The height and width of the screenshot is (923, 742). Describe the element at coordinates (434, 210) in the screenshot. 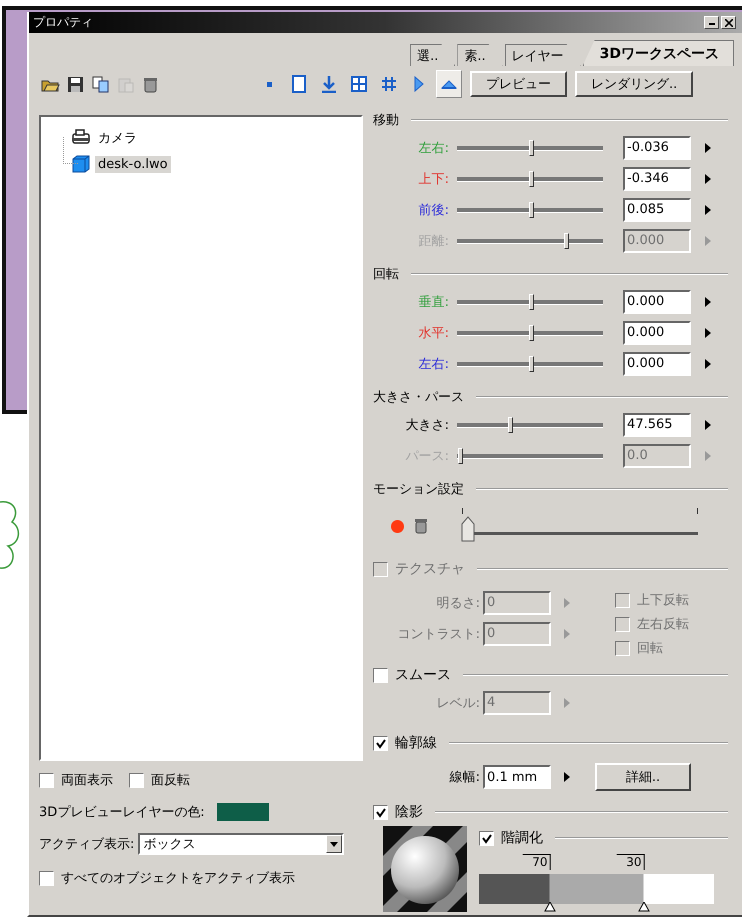

I see `slider-label: 前後:` at that location.